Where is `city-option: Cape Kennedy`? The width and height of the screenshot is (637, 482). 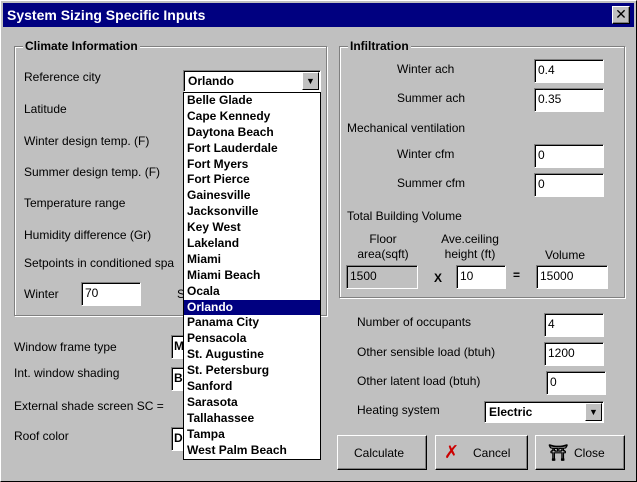
city-option: Cape Kennedy is located at coordinates (252, 117).